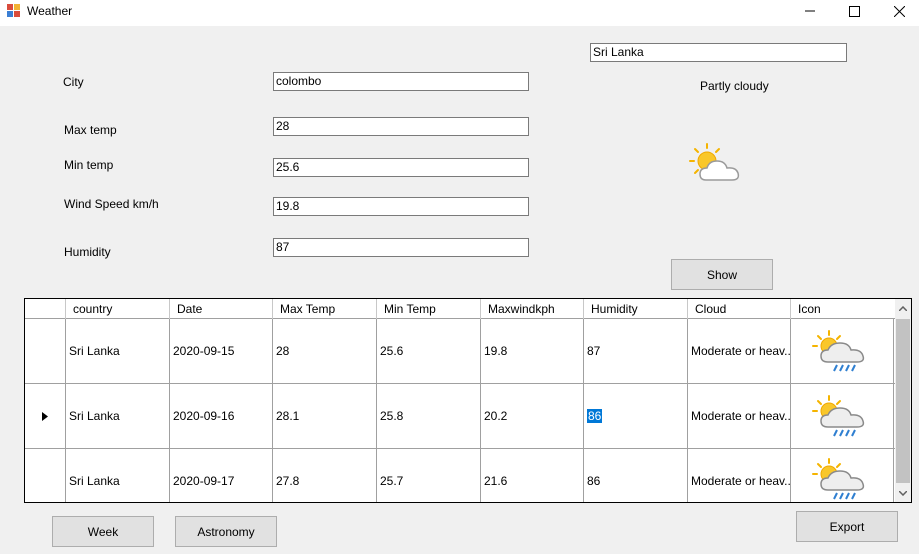 This screenshot has width=919, height=554. What do you see at coordinates (459, 13) in the screenshot?
I see `title-bar: Weather` at bounding box center [459, 13].